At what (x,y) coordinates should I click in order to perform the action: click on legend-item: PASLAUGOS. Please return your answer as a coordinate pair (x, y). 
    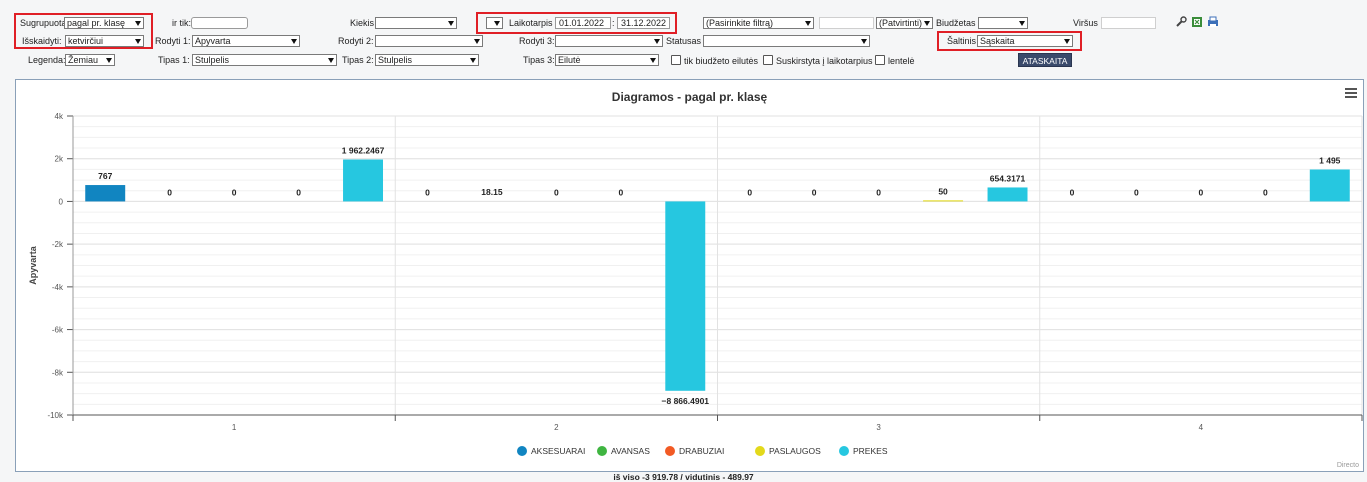
    Looking at the image, I should click on (795, 451).